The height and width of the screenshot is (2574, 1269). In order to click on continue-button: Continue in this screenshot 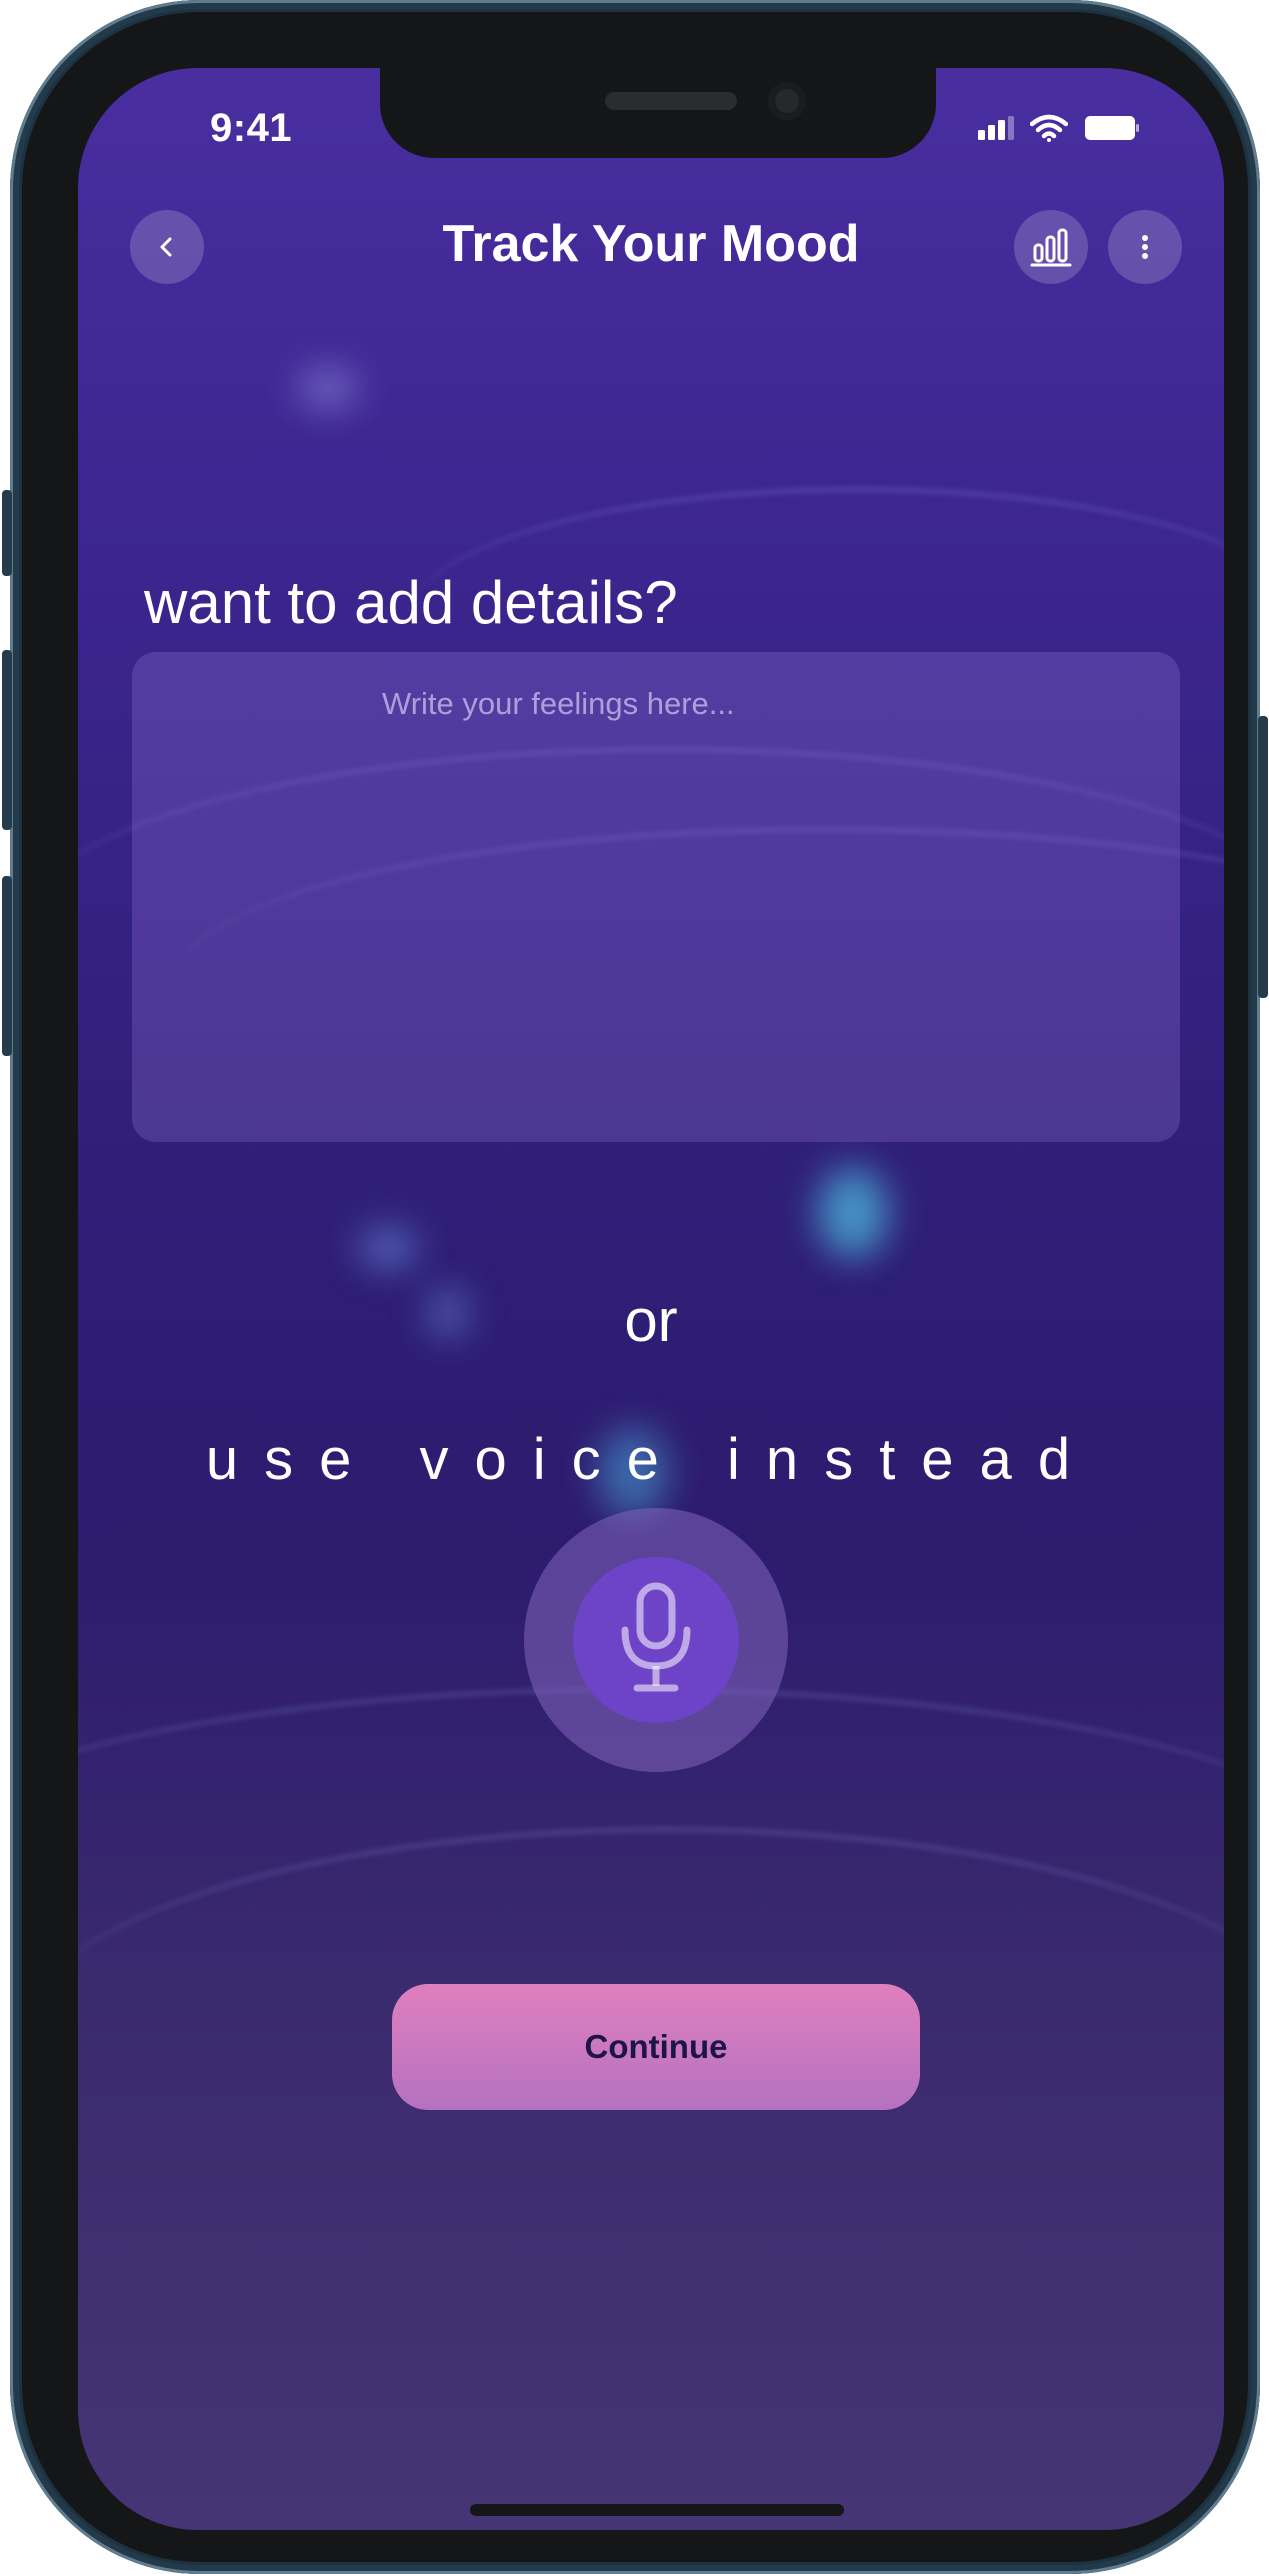, I will do `click(656, 2047)`.